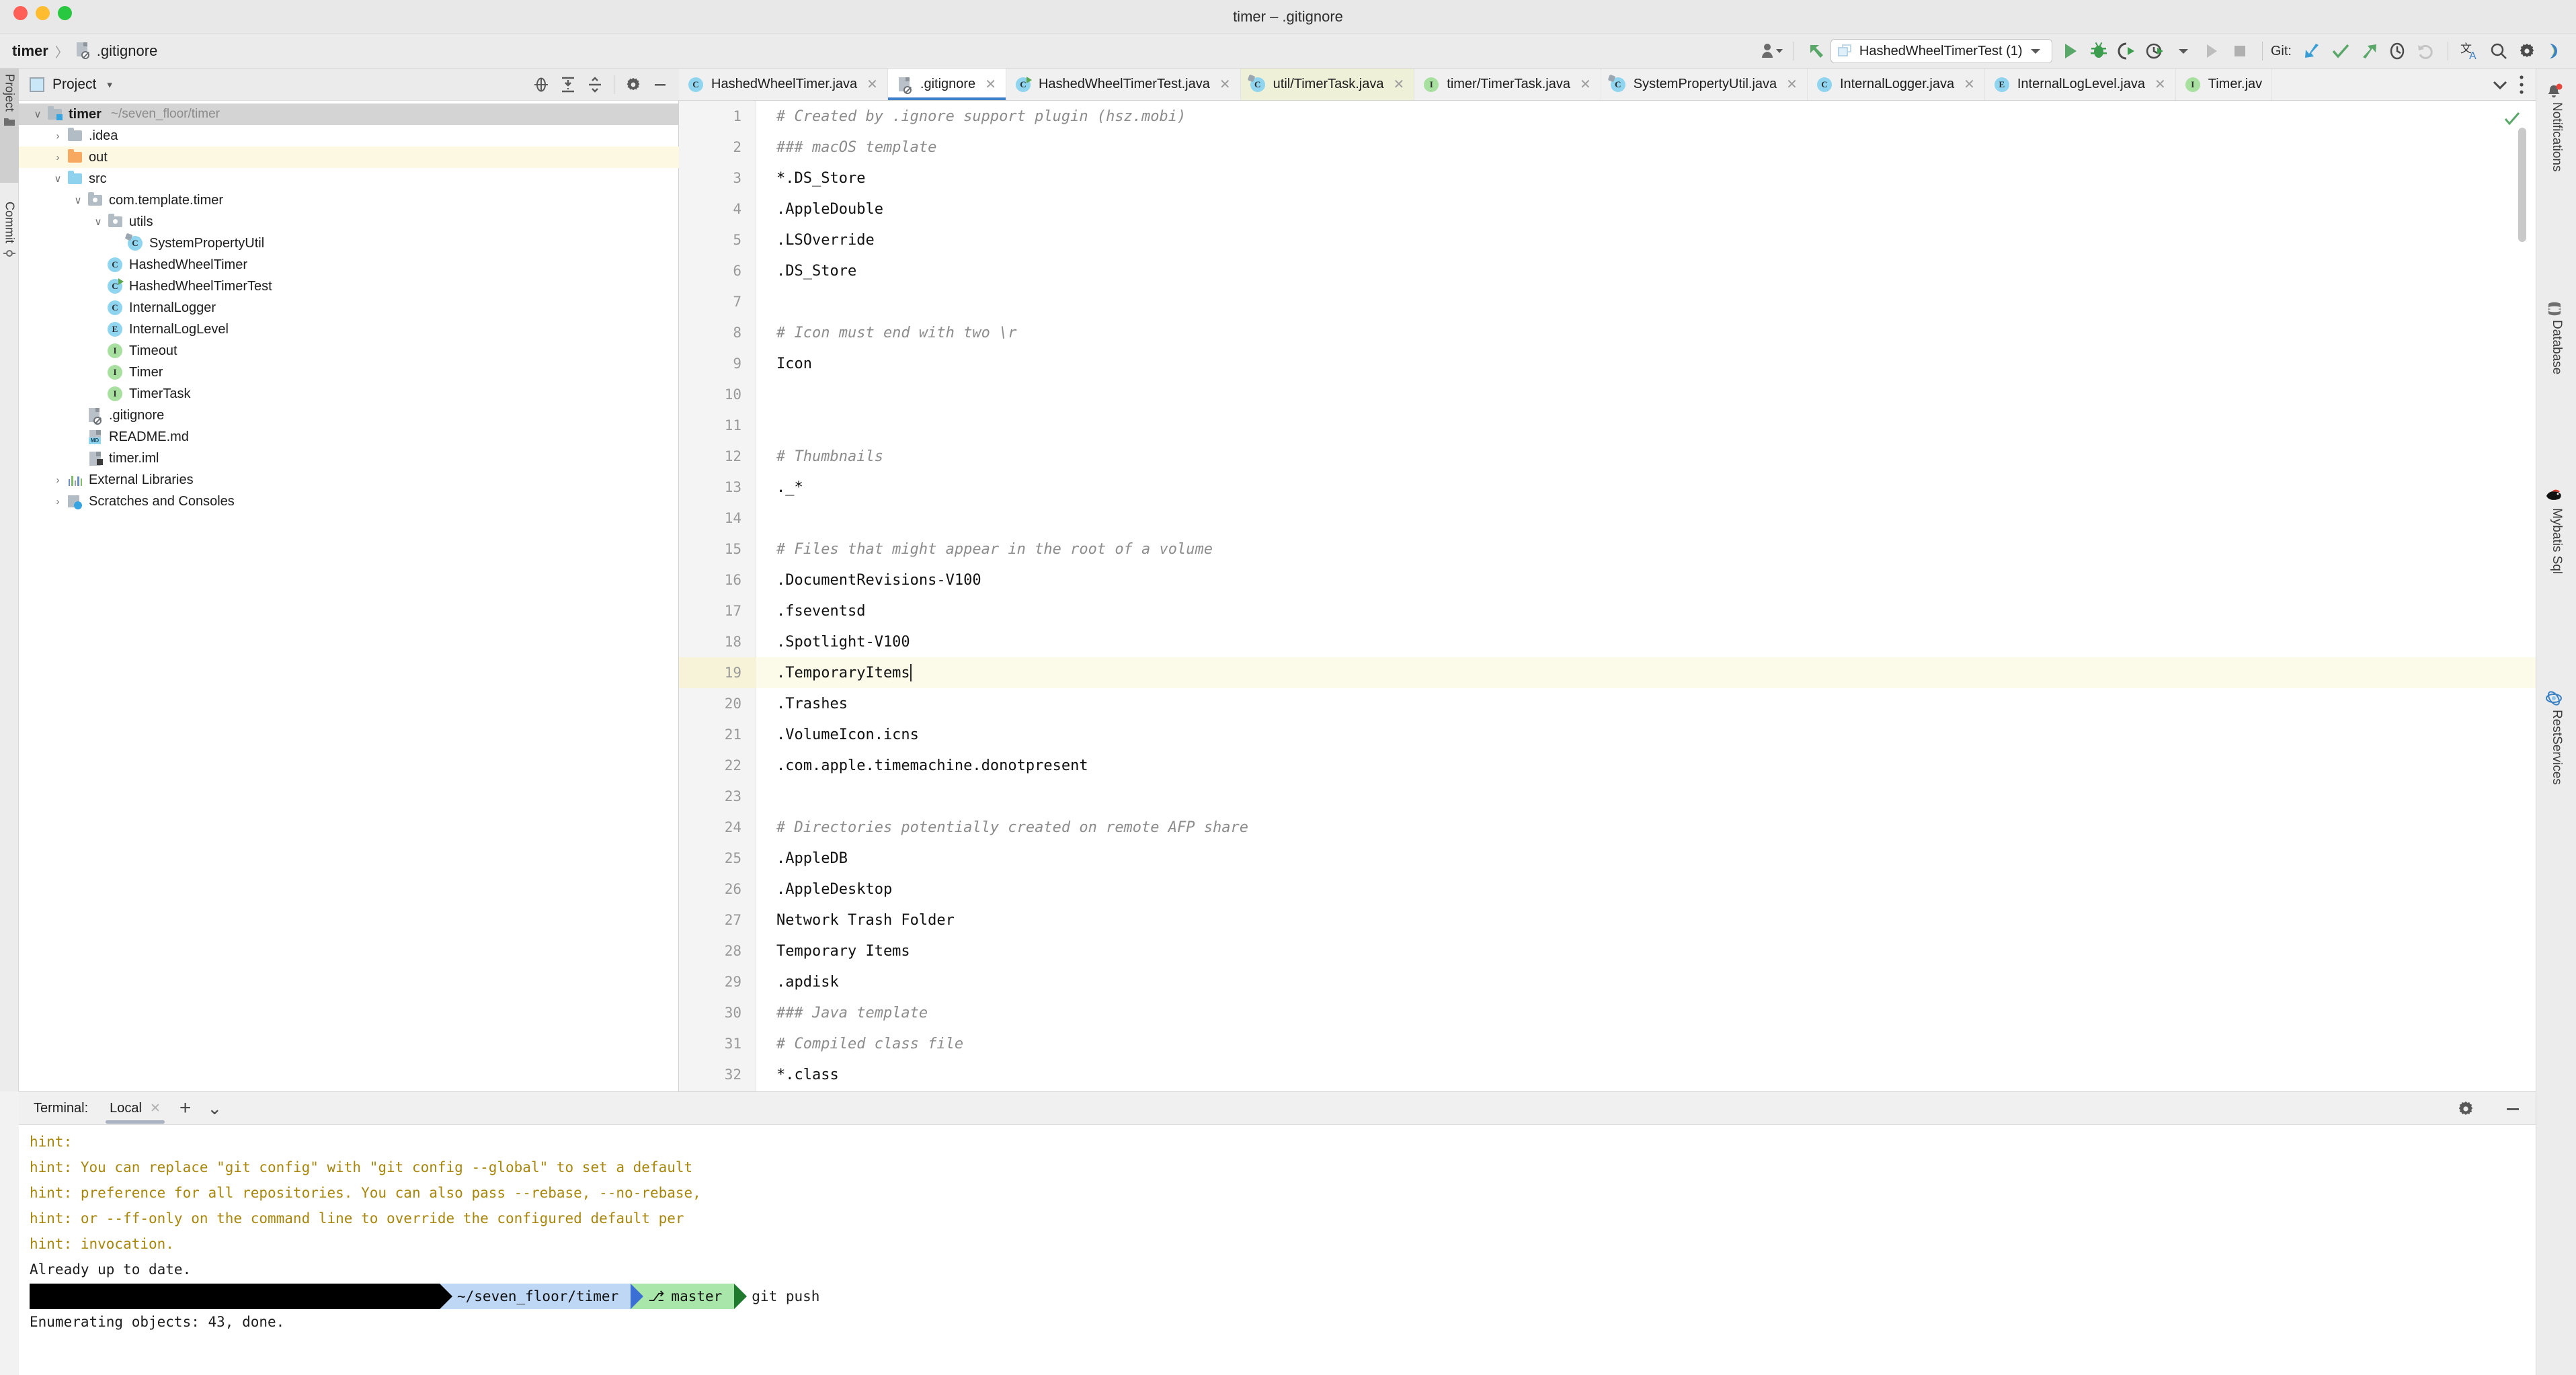  Describe the element at coordinates (2341, 51) in the screenshot. I see `git-commit-icon` at that location.